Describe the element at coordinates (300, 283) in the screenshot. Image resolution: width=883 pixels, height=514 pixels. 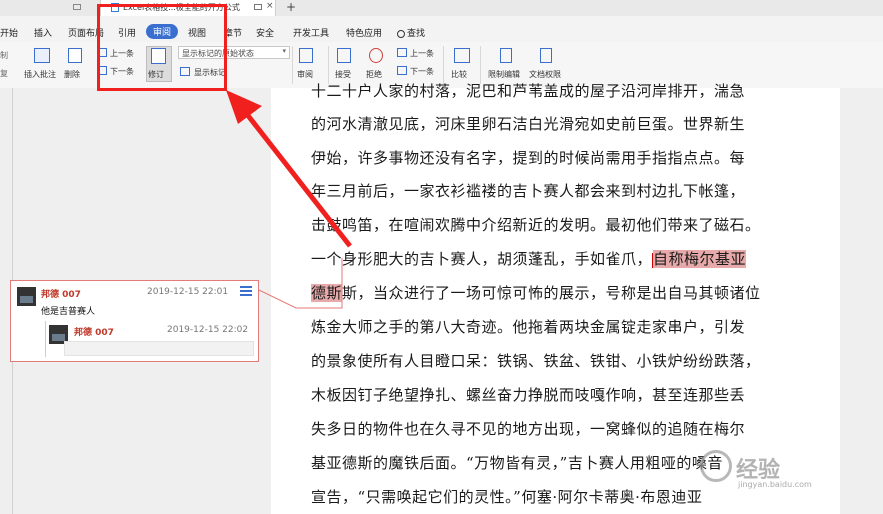
I see `comment-connector` at that location.